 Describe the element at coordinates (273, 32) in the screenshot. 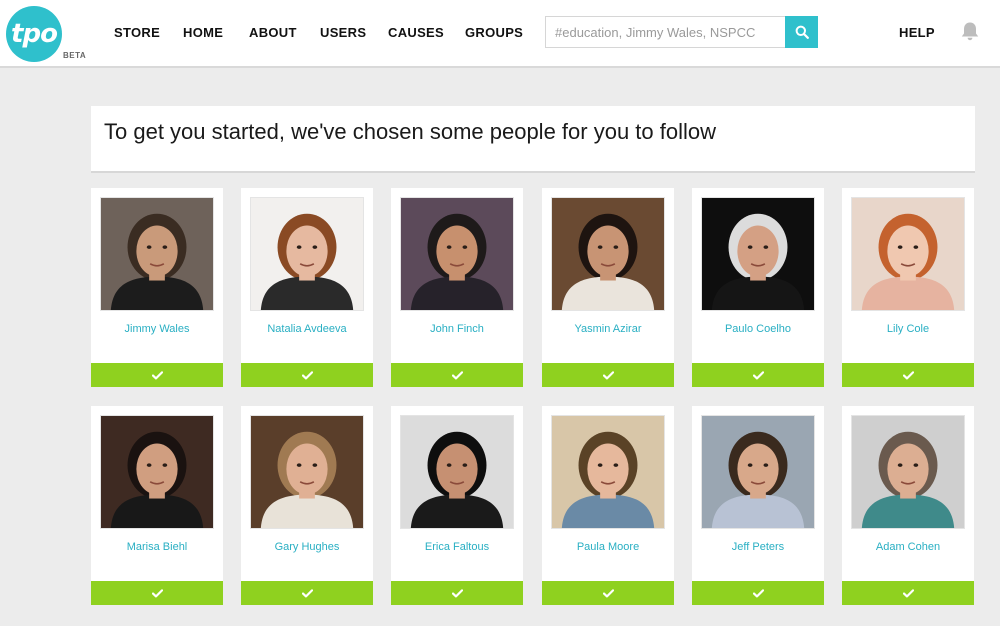

I see `nav-about: ABOUT` at that location.